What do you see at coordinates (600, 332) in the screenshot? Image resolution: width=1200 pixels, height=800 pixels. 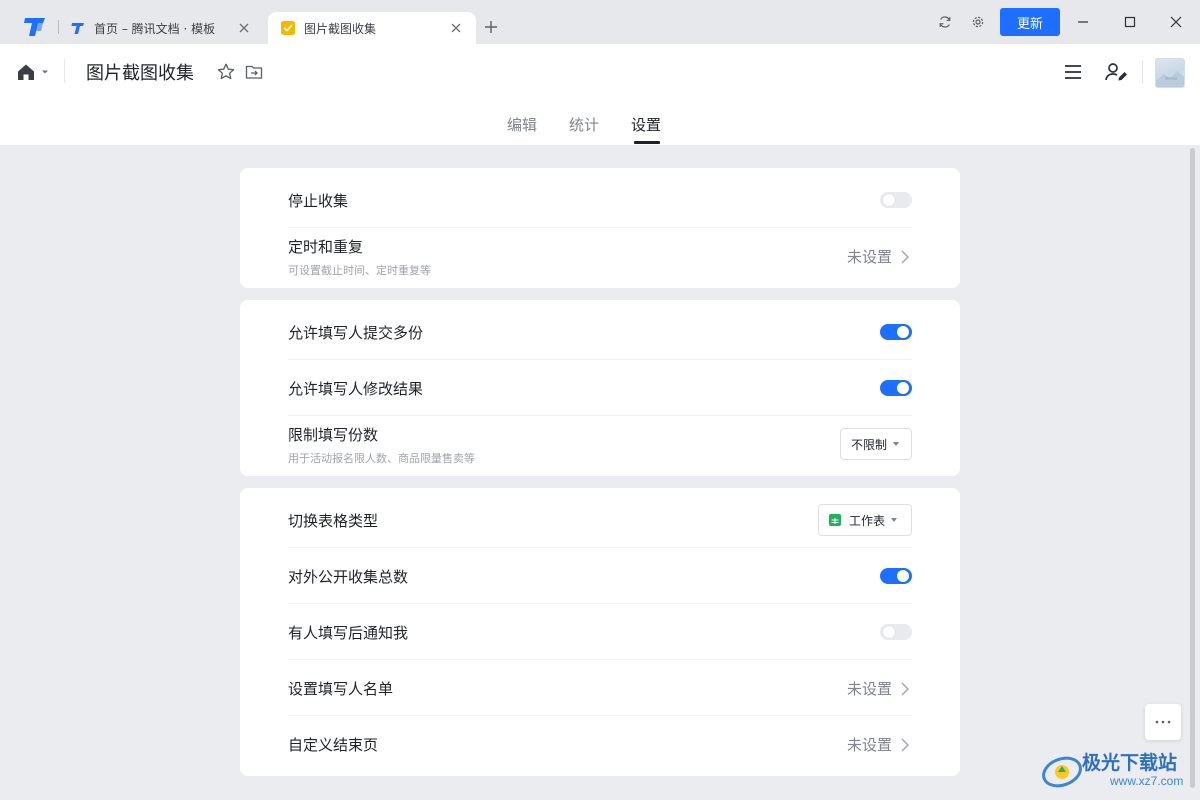 I see `setting-row-multi-submit: 允许填写人提交多份` at bounding box center [600, 332].